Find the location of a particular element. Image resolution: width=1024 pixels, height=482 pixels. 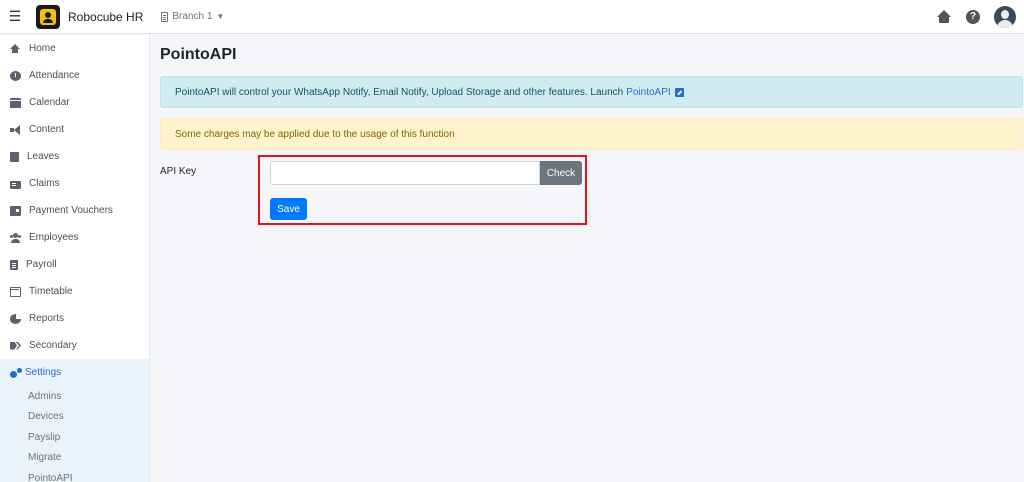

users-icon is located at coordinates (15, 237).